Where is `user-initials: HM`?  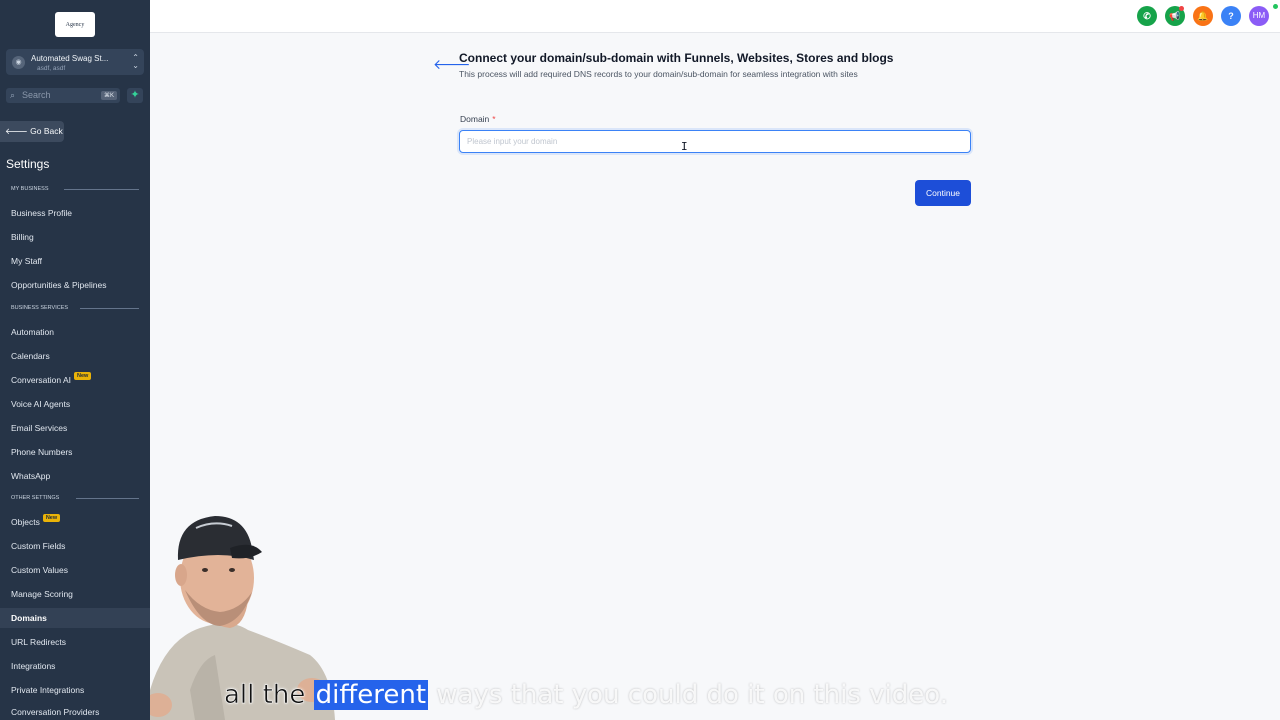 user-initials: HM is located at coordinates (1259, 15).